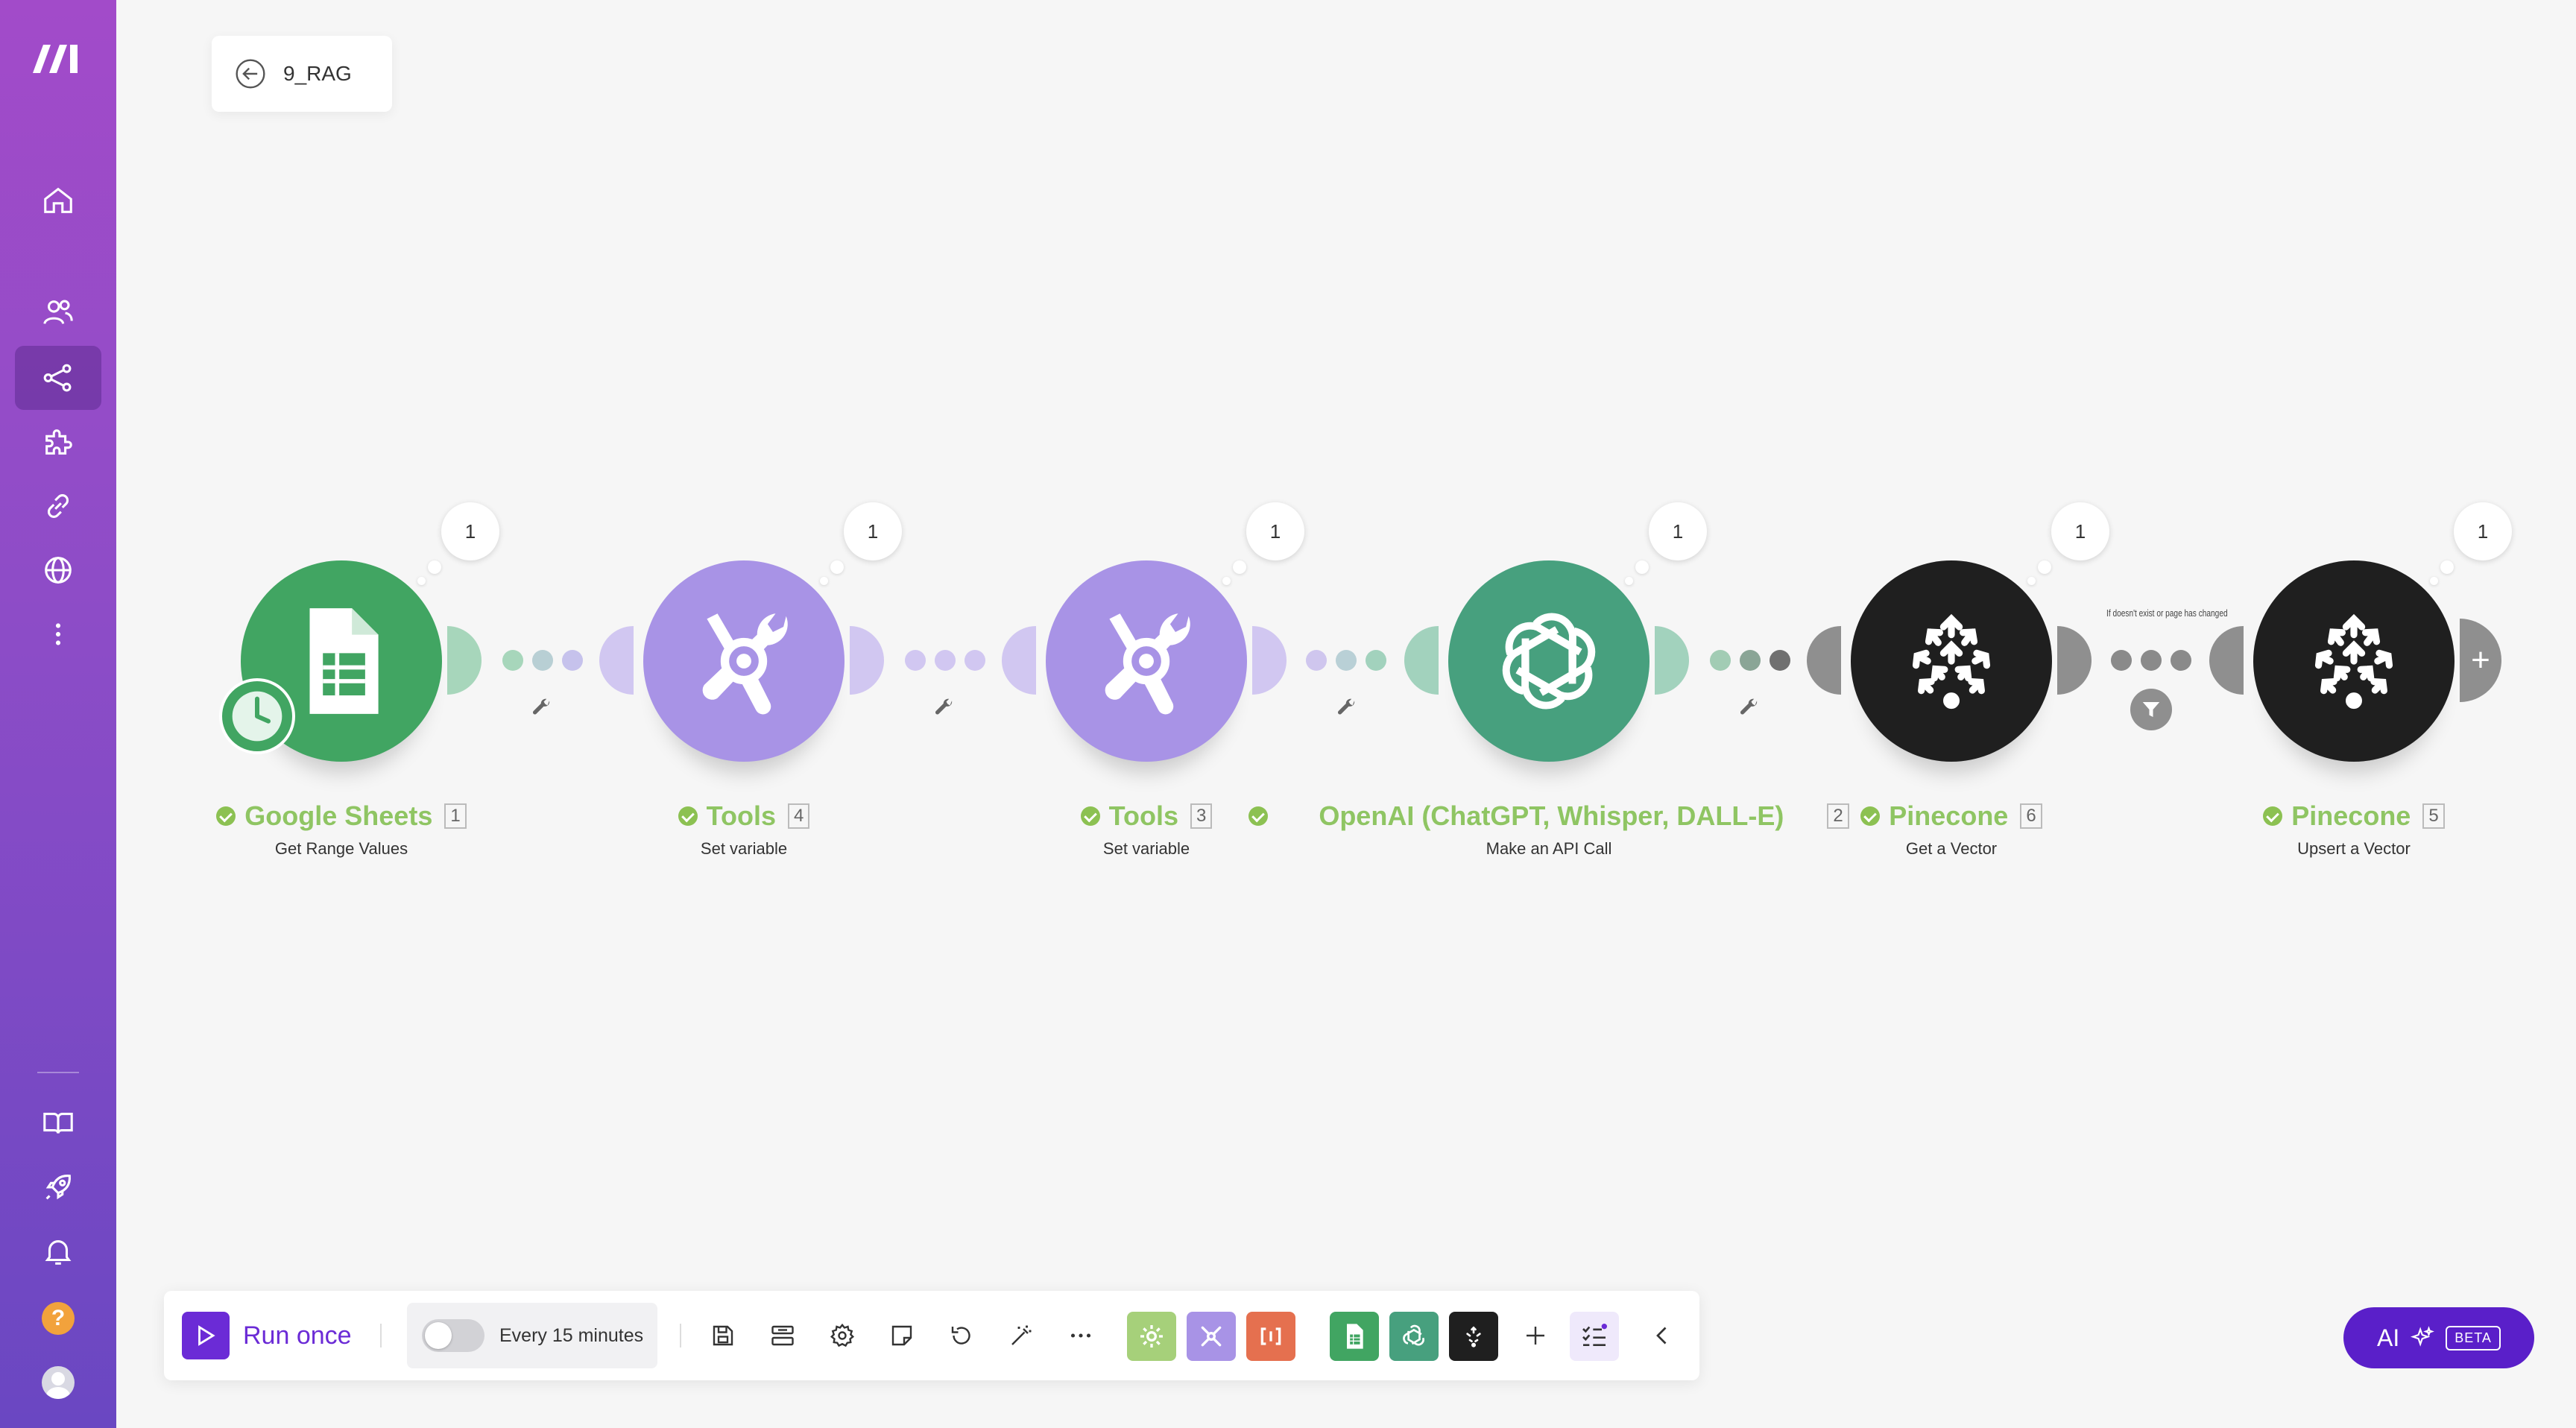 The image size is (2576, 1428). Describe the element at coordinates (961, 1335) in the screenshot. I see `history-button` at that location.